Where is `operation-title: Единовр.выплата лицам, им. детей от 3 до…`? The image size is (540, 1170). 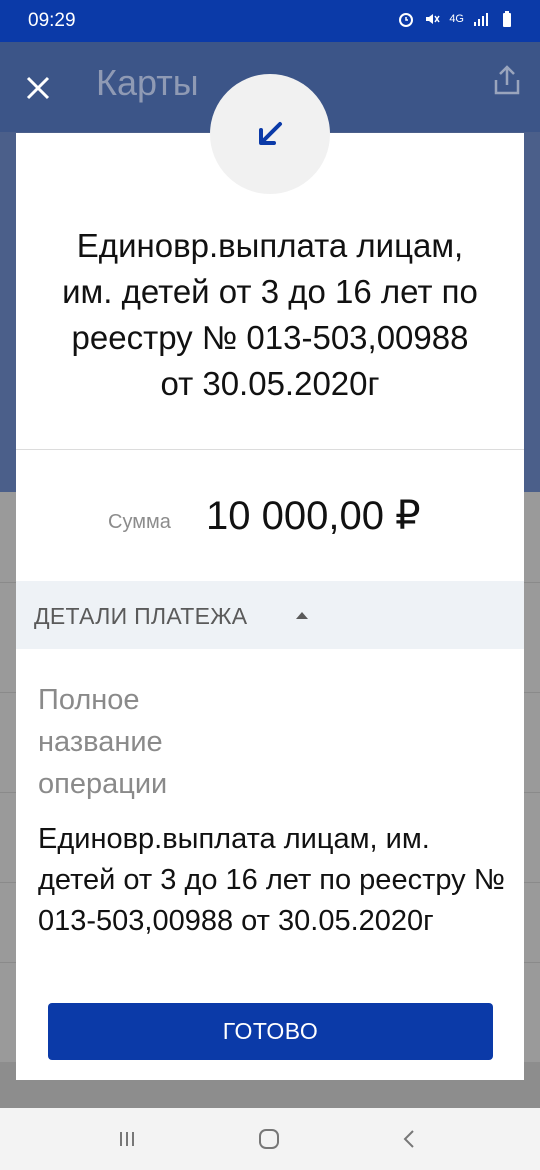
operation-title: Единовр.выплата лицам, им. детей от 3 до… is located at coordinates (270, 314).